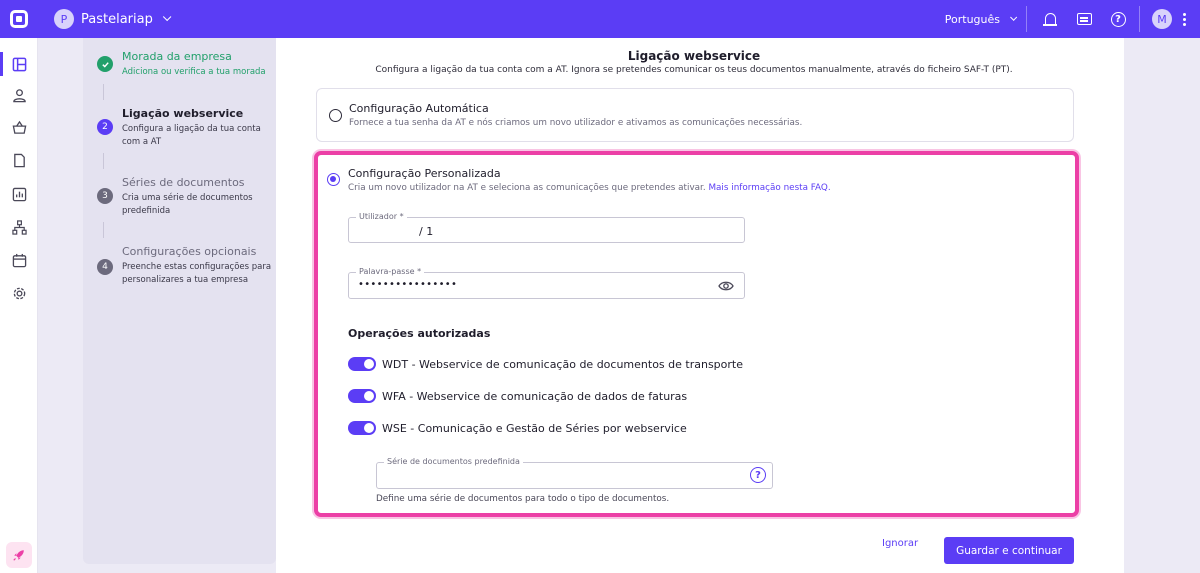 Image resolution: width=1200 pixels, height=573 pixels. What do you see at coordinates (726, 286) in the screenshot?
I see `eye-icon` at bounding box center [726, 286].